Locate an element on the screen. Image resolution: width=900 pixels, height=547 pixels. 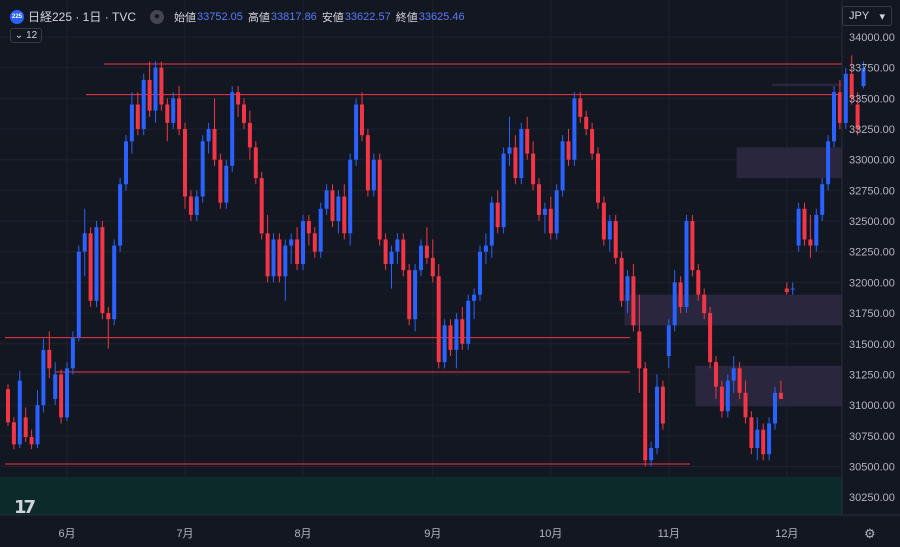
indicators-toggle: ⌄ 12 is located at coordinates (26, 35).